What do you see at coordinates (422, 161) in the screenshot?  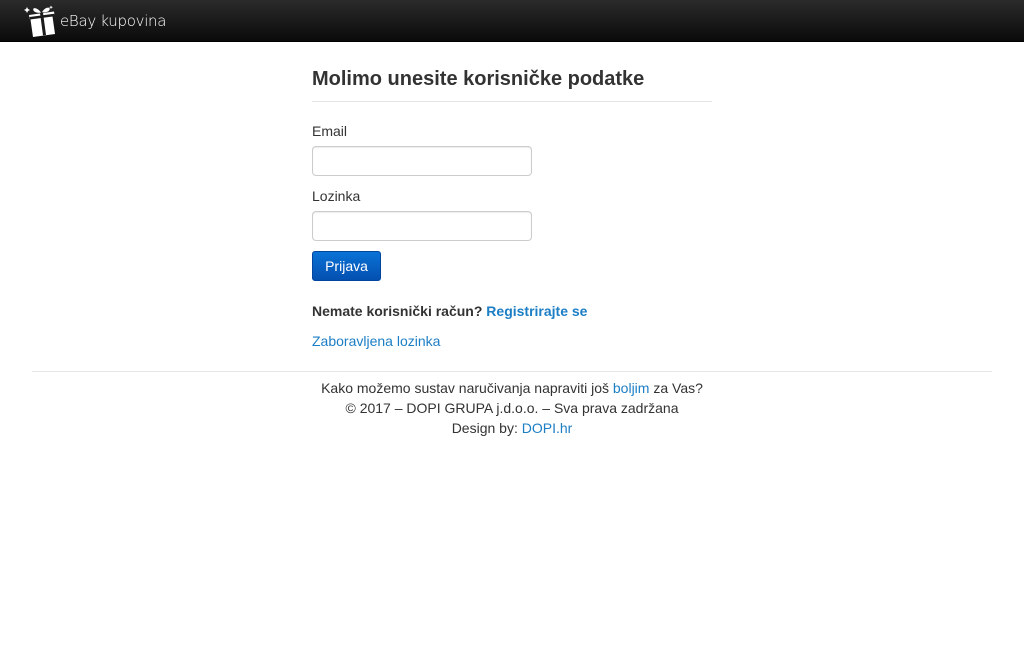 I see `email-field` at bounding box center [422, 161].